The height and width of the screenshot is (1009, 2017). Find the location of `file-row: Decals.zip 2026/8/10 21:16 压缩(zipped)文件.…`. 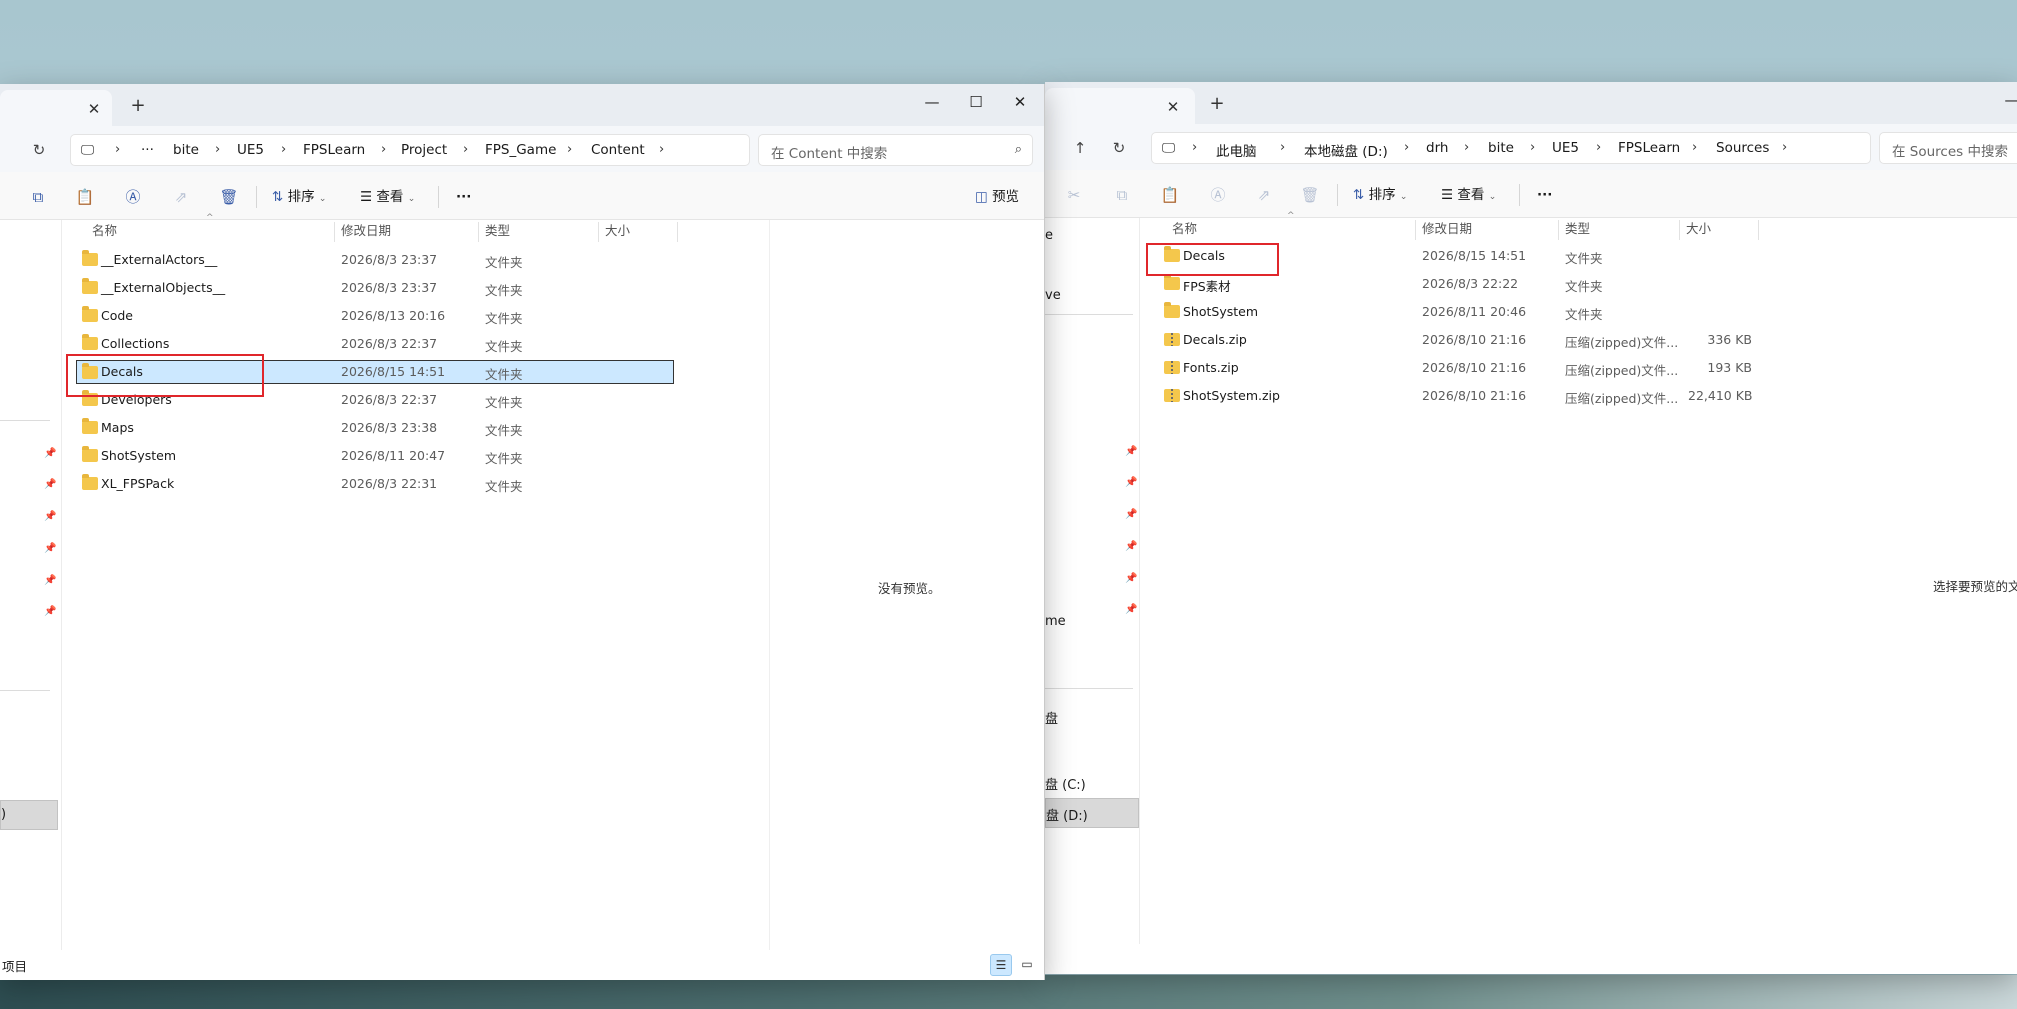

file-row: Decals.zip 2026/8/10 21:16 压缩(zipped)文件.… is located at coordinates (1458, 340).